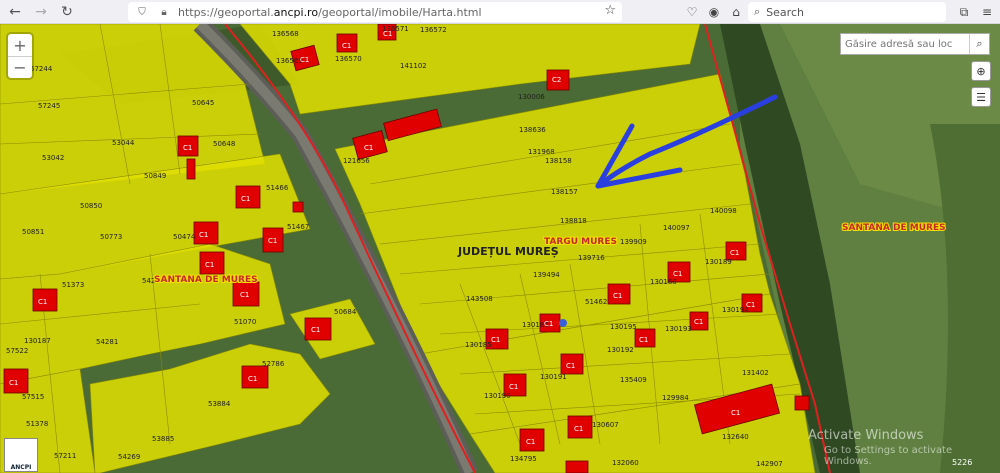  I want to click on lock-icon: 🔒︎, so click(164, 12).